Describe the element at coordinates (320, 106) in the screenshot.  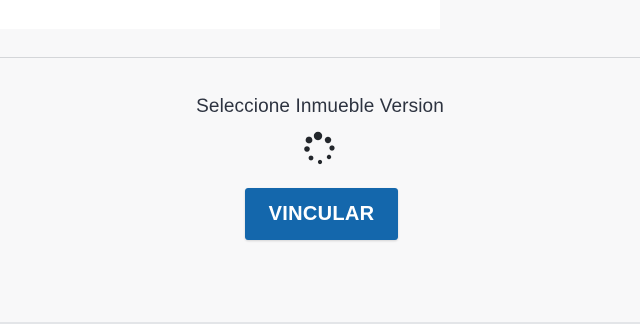
I see `page-title: Seleccione Inmueble Version` at that location.